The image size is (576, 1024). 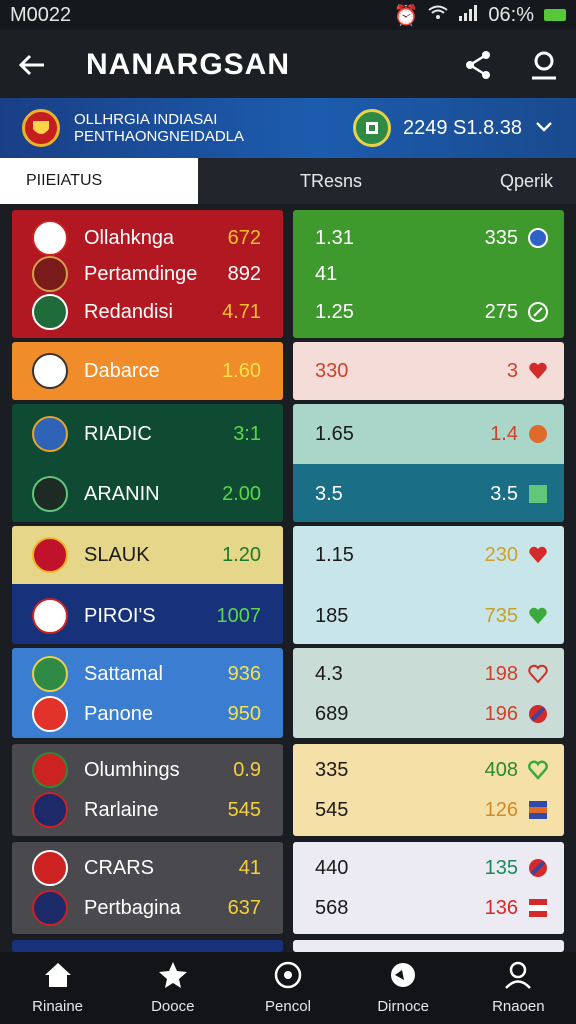 What do you see at coordinates (428, 434) in the screenshot?
I see `odds-row: 1.65 1.4` at bounding box center [428, 434].